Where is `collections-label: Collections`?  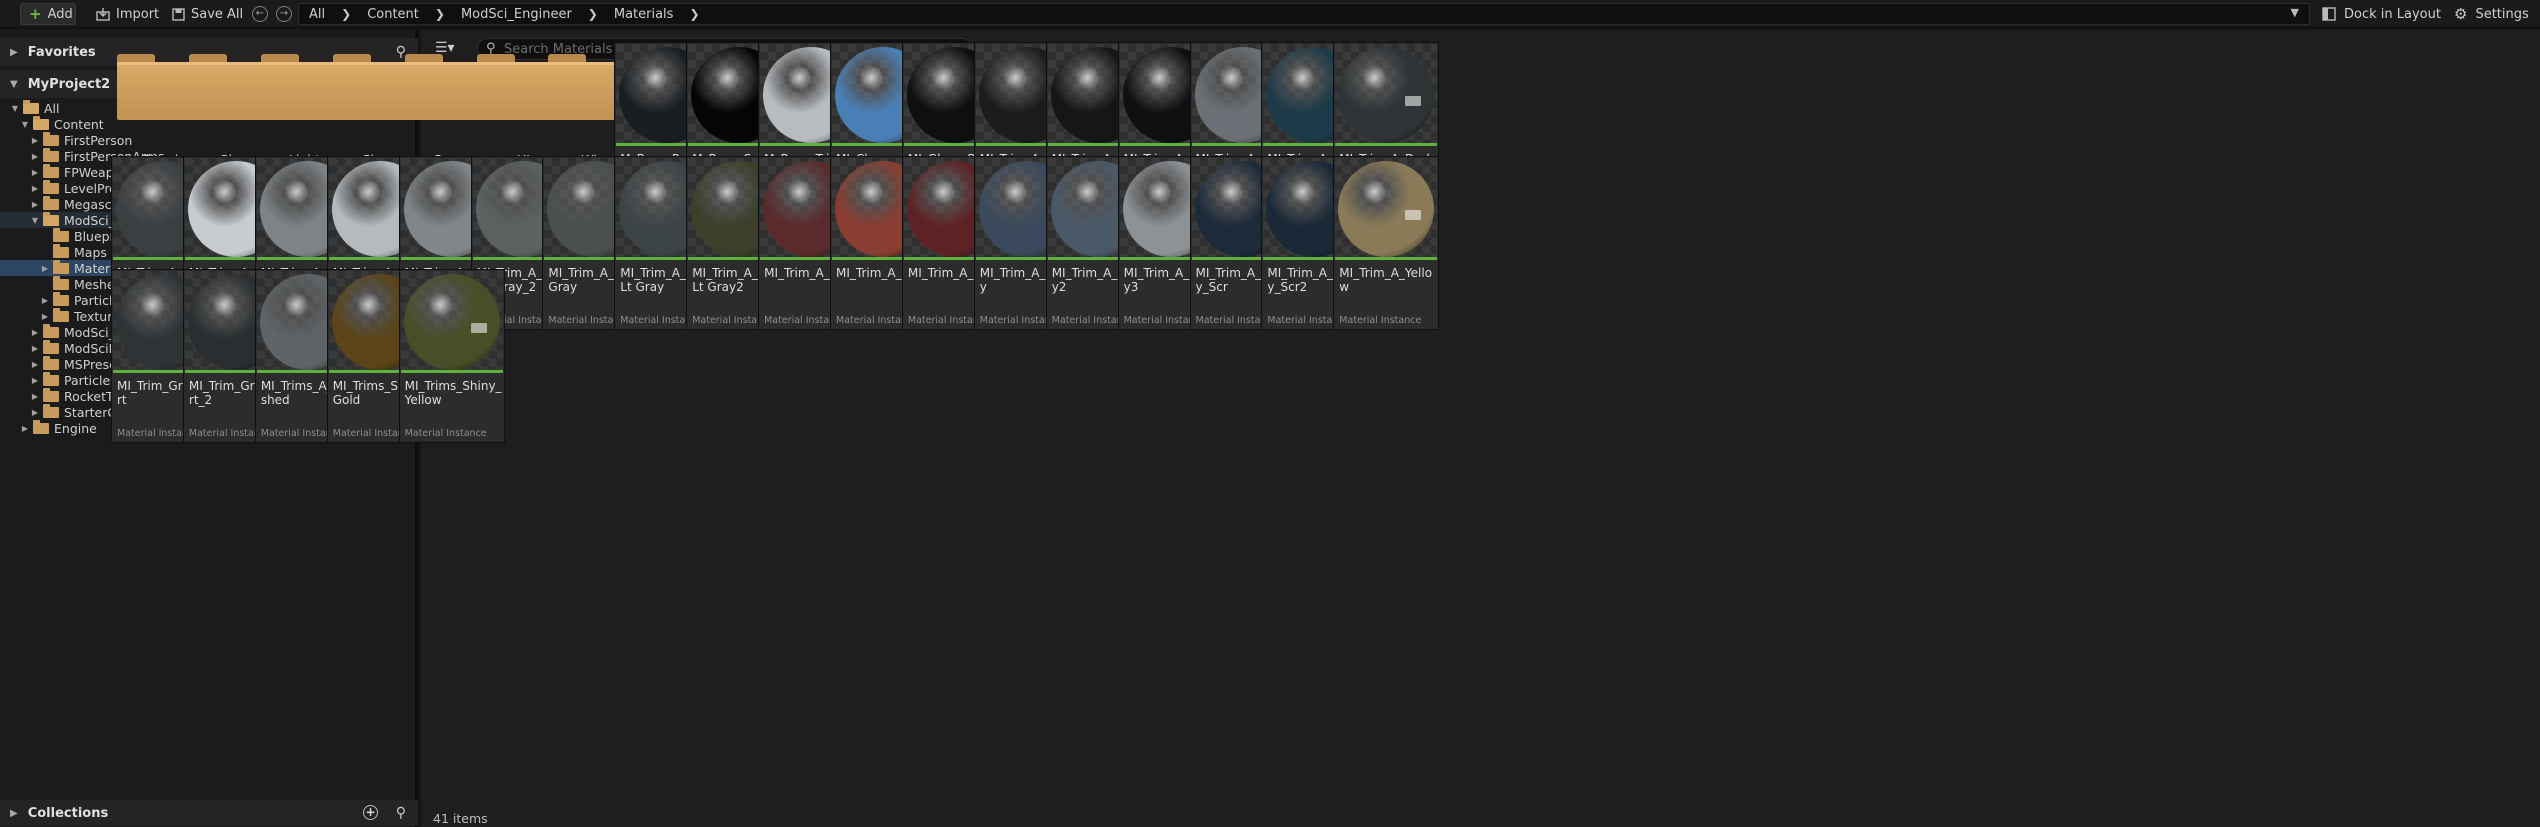 collections-label: Collections is located at coordinates (68, 813).